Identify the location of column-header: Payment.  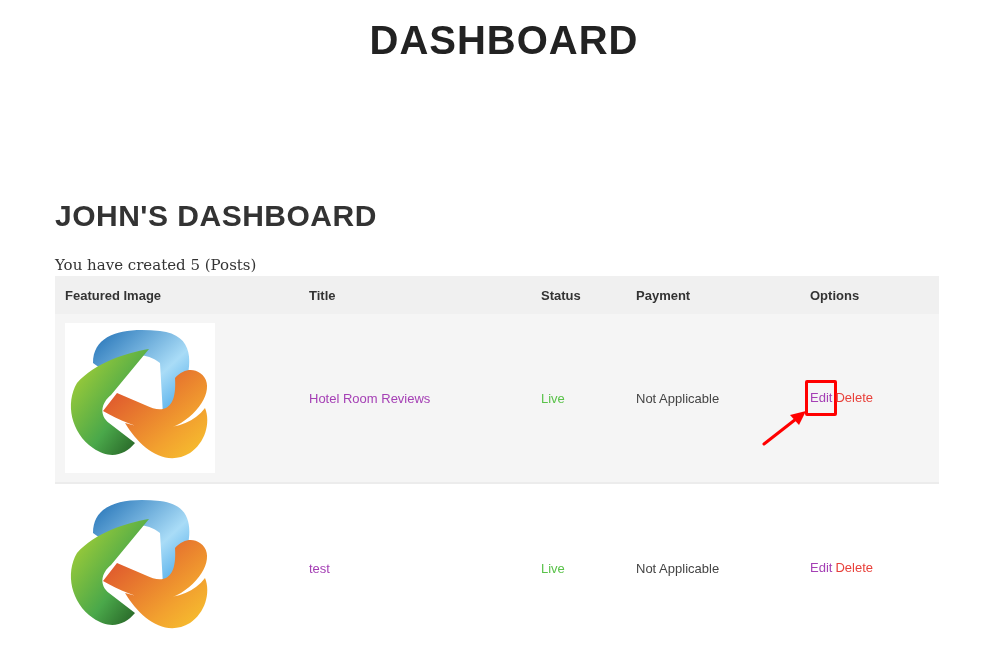
(663, 295).